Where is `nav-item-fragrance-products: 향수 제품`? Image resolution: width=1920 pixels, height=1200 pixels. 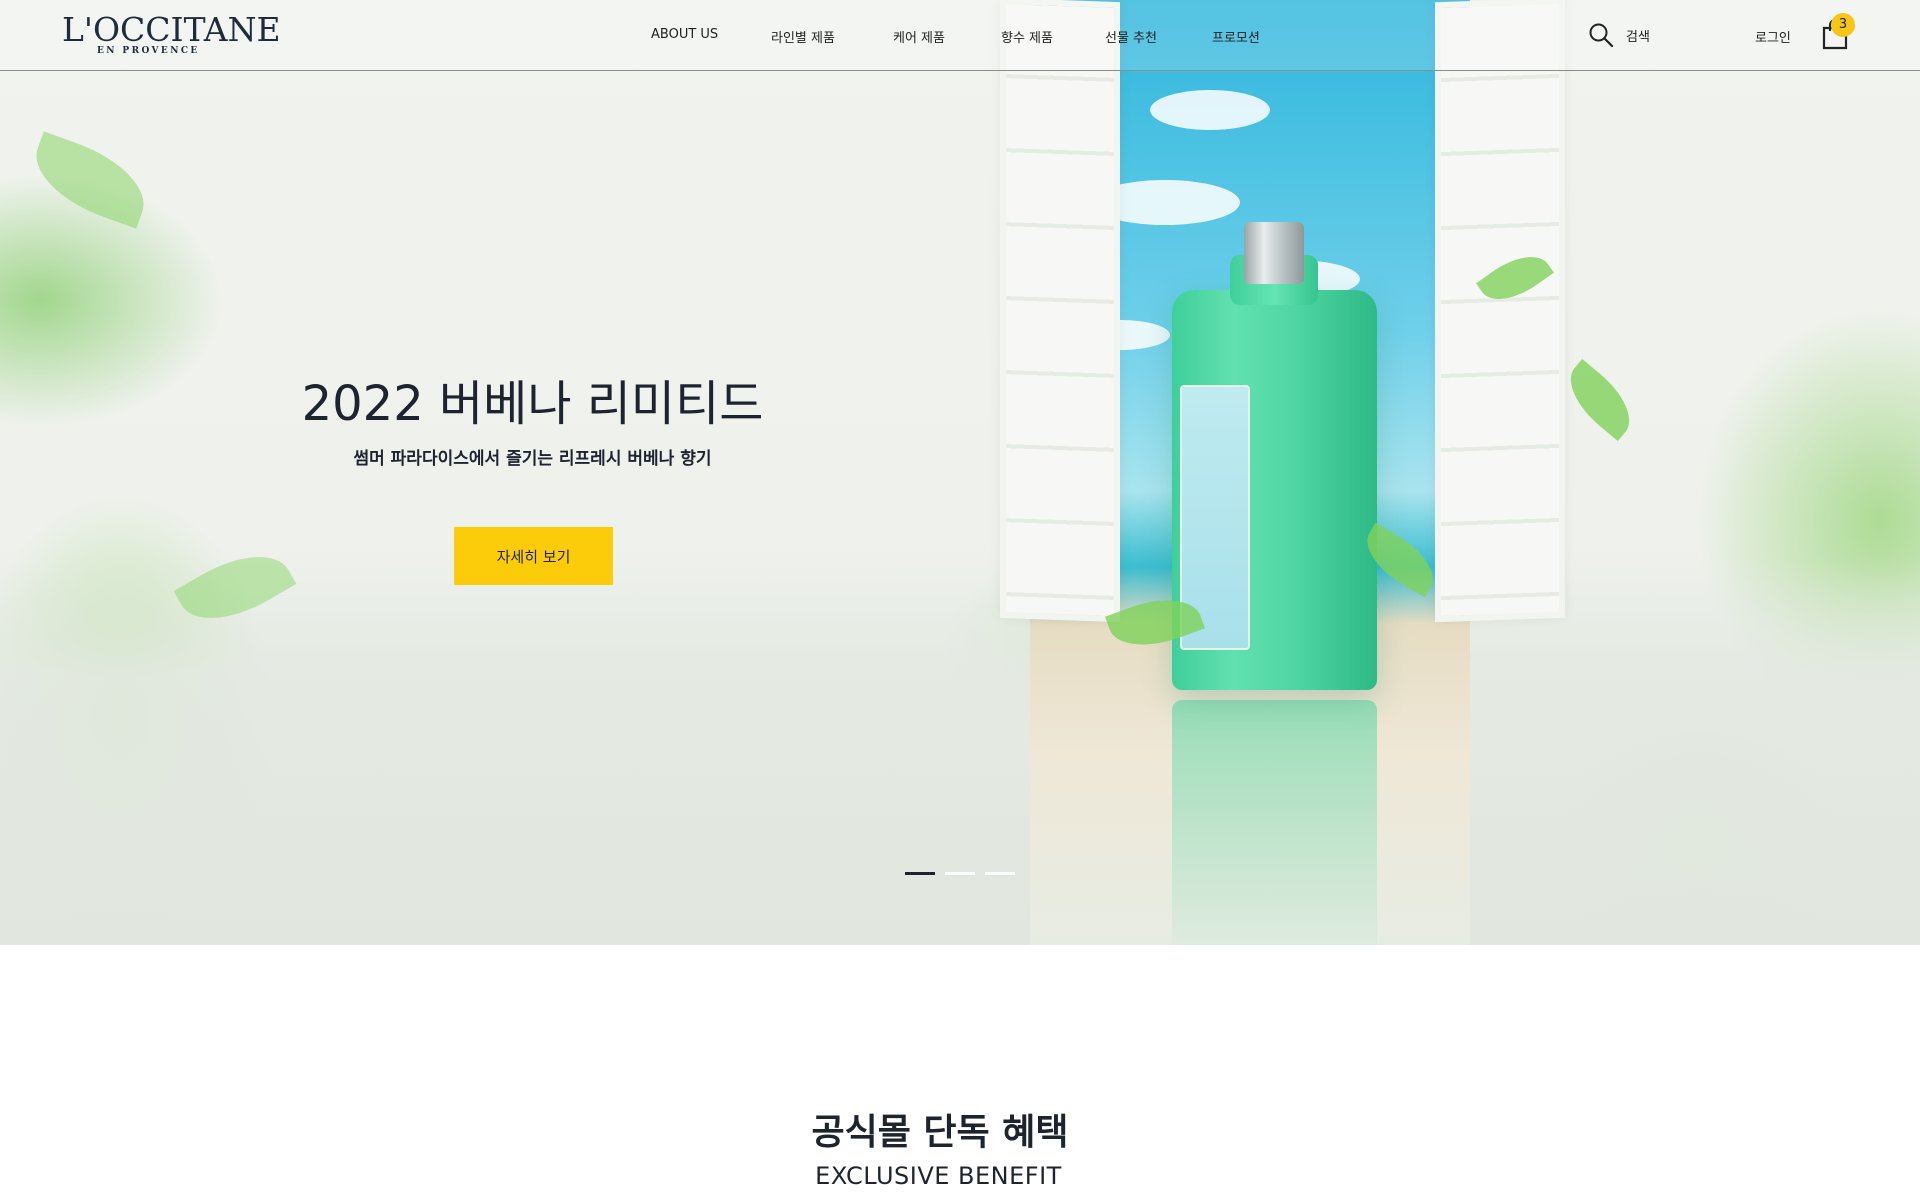
nav-item-fragrance-products: 향수 제품 is located at coordinates (1027, 36).